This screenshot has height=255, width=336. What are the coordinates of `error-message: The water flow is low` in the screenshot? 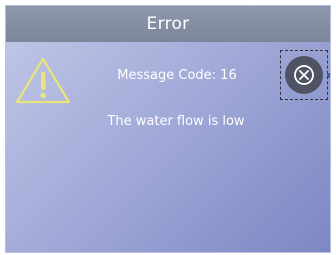 It's located at (176, 121).